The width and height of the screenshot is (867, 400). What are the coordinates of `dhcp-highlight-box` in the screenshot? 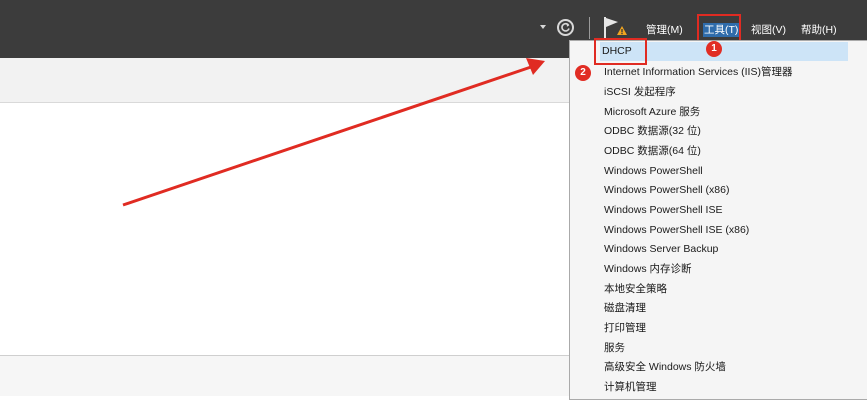 It's located at (620, 51).